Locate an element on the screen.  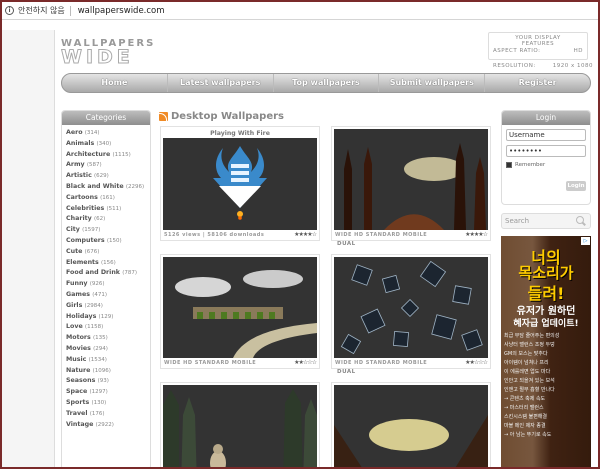
category-item: City (1597) is located at coordinates (108, 230).